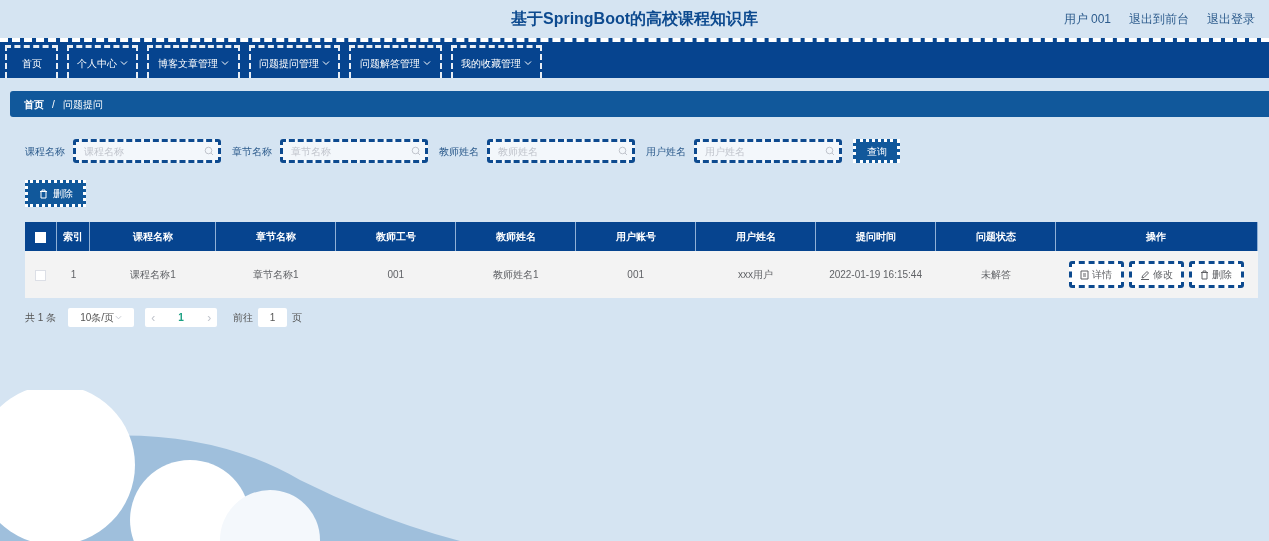  Describe the element at coordinates (1231, 19) in the screenshot. I see `header-link: 退出登录` at that location.